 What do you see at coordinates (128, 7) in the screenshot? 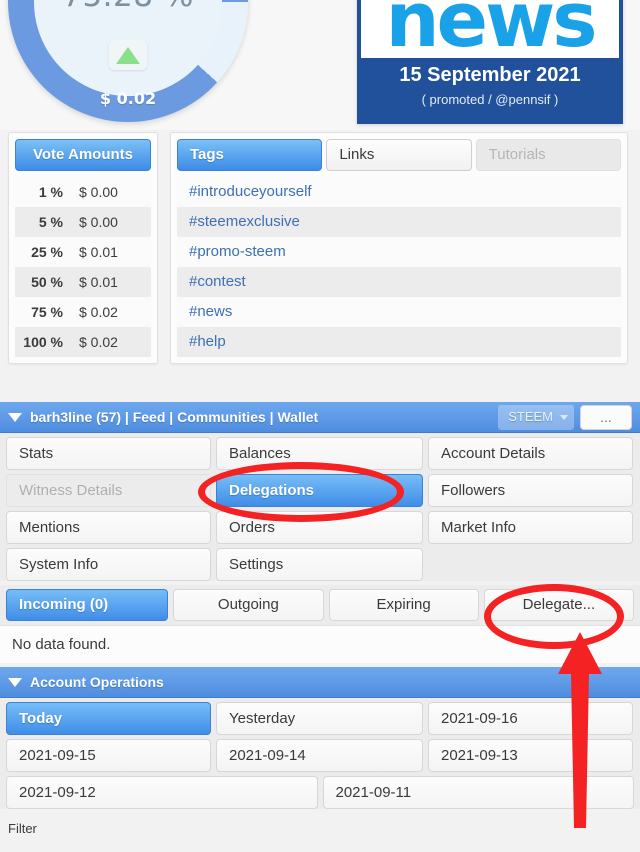
I see `gauge-percent-label: 75.28 %` at bounding box center [128, 7].